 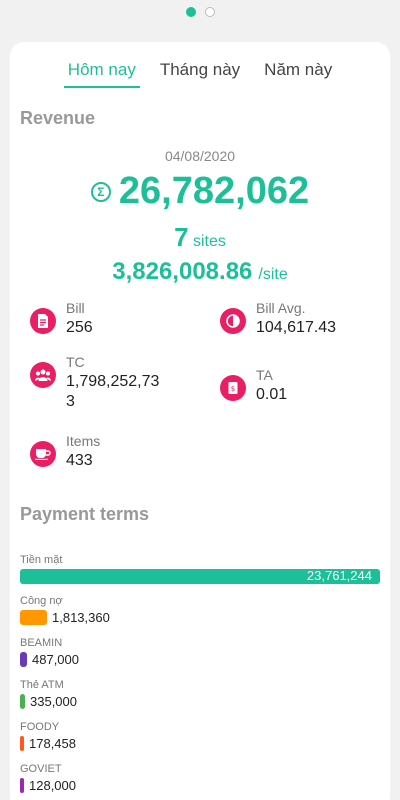 I want to click on stat-value: 104,617.43, so click(x=296, y=327).